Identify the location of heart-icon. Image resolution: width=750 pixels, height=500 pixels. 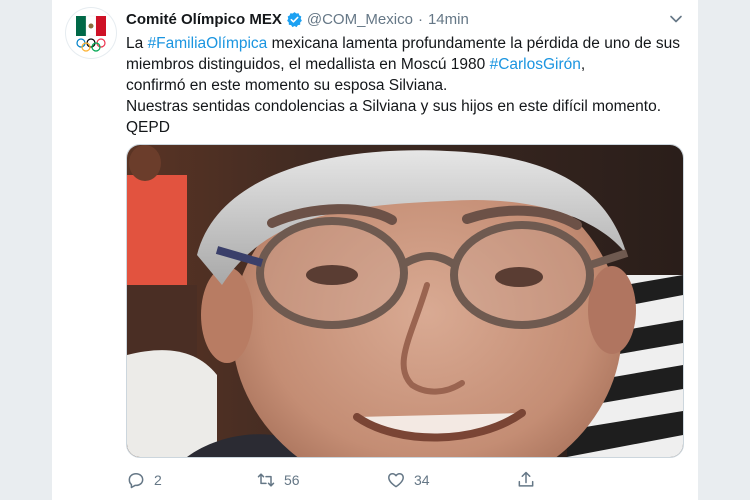
(396, 480).